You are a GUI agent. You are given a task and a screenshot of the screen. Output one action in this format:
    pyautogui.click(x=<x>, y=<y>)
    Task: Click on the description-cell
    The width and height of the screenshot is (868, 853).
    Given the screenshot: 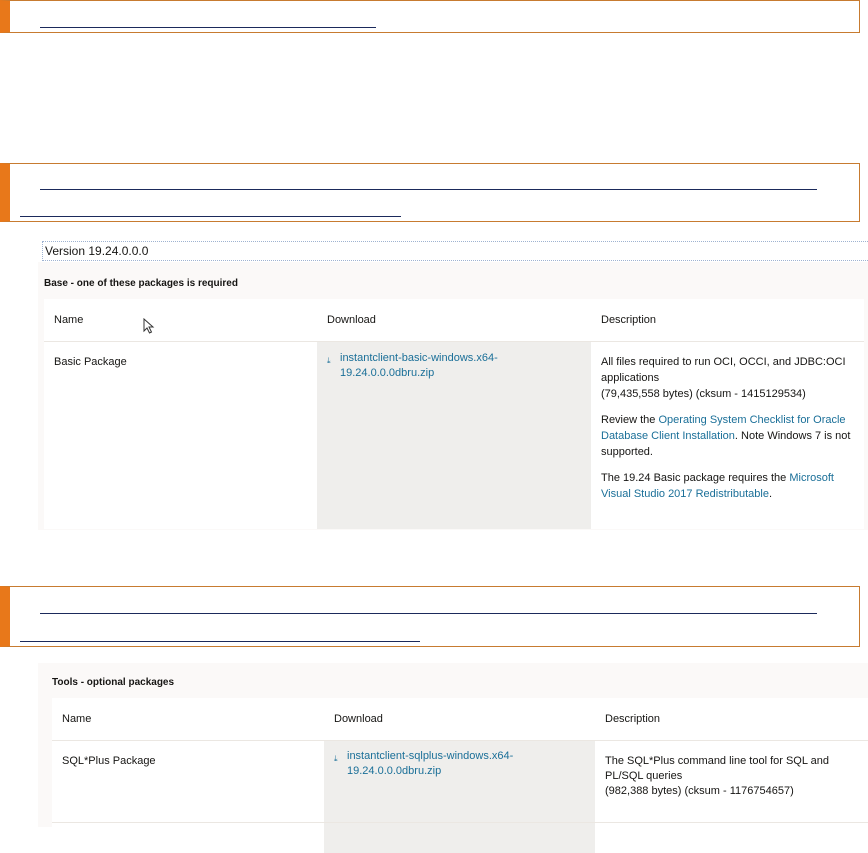 What is the action you would take?
    pyautogui.click(x=731, y=837)
    